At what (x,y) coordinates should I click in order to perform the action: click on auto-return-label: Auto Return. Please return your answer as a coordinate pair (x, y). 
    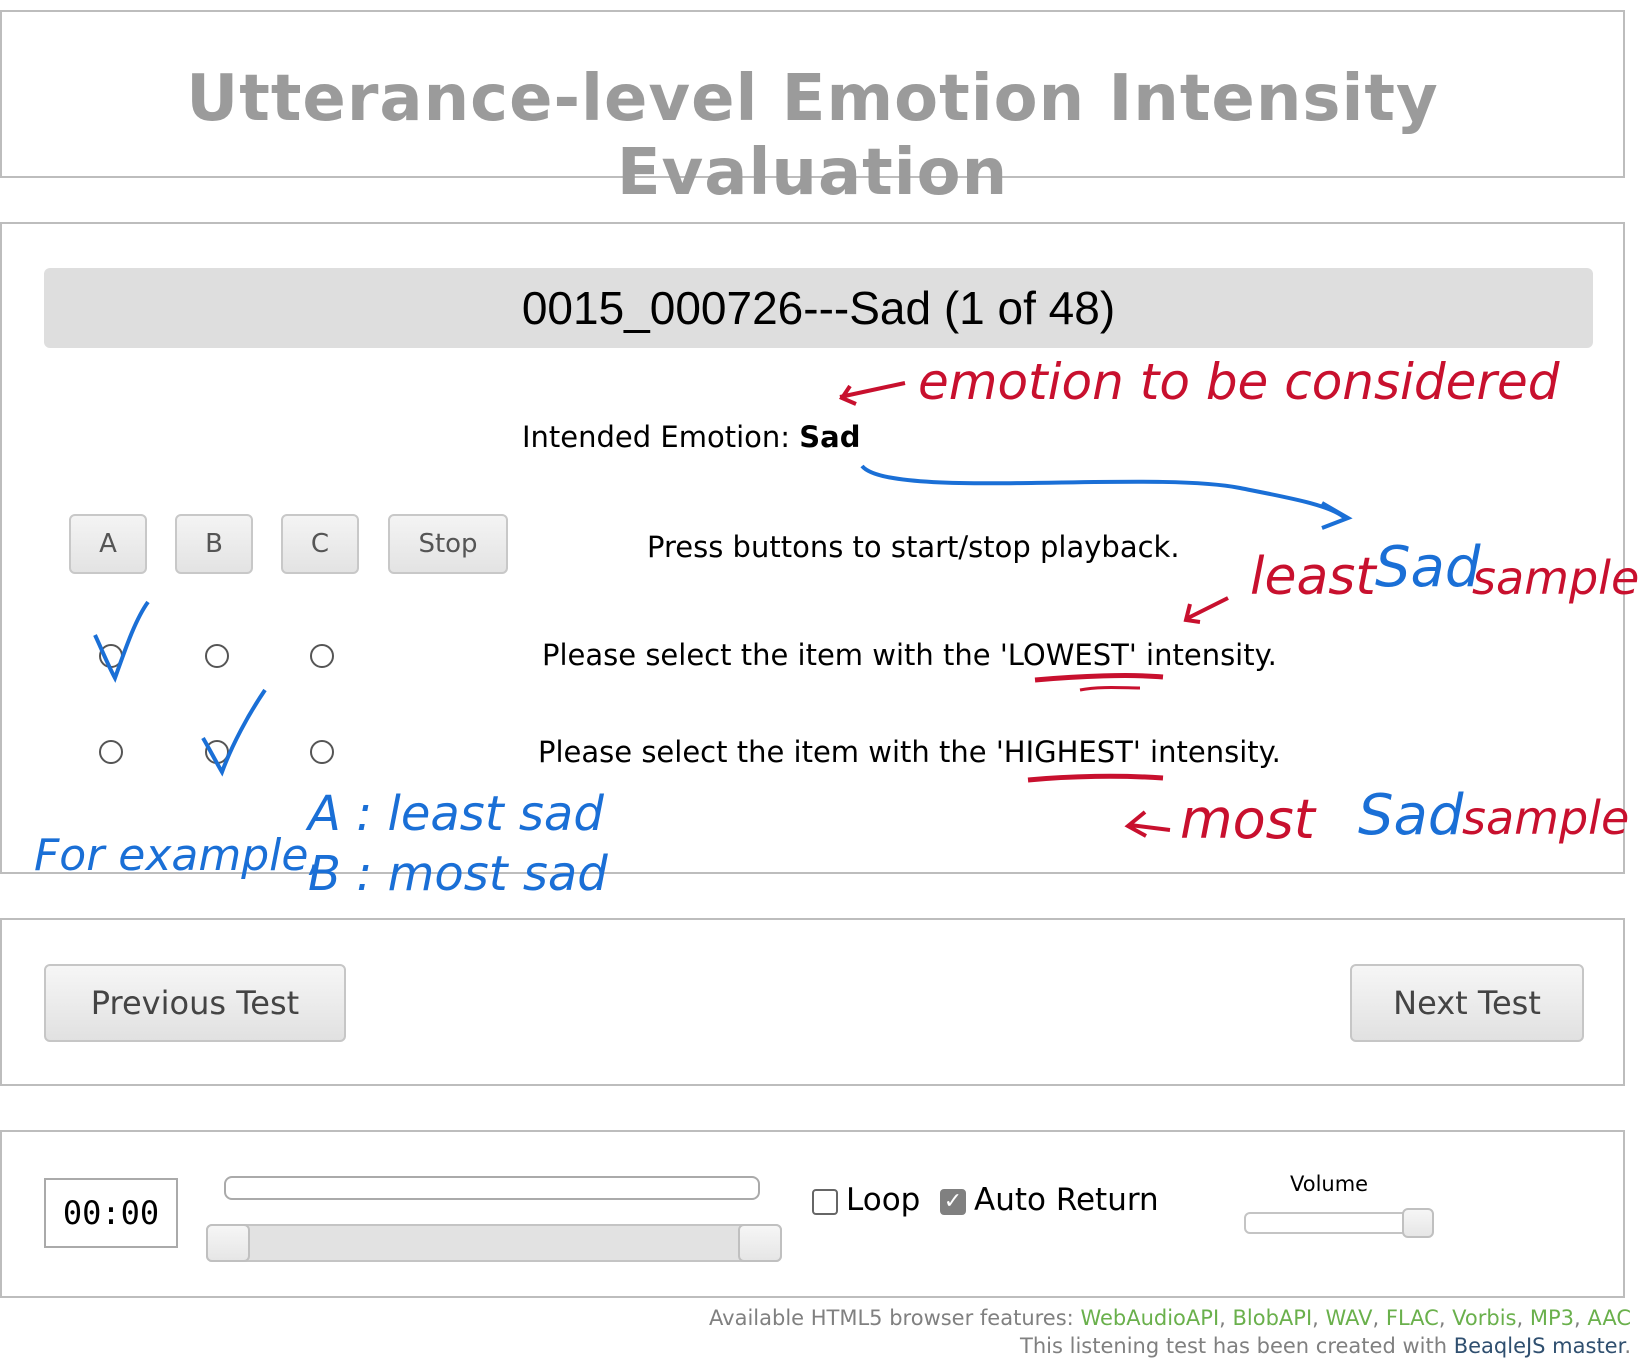
    Looking at the image, I should click on (1066, 1200).